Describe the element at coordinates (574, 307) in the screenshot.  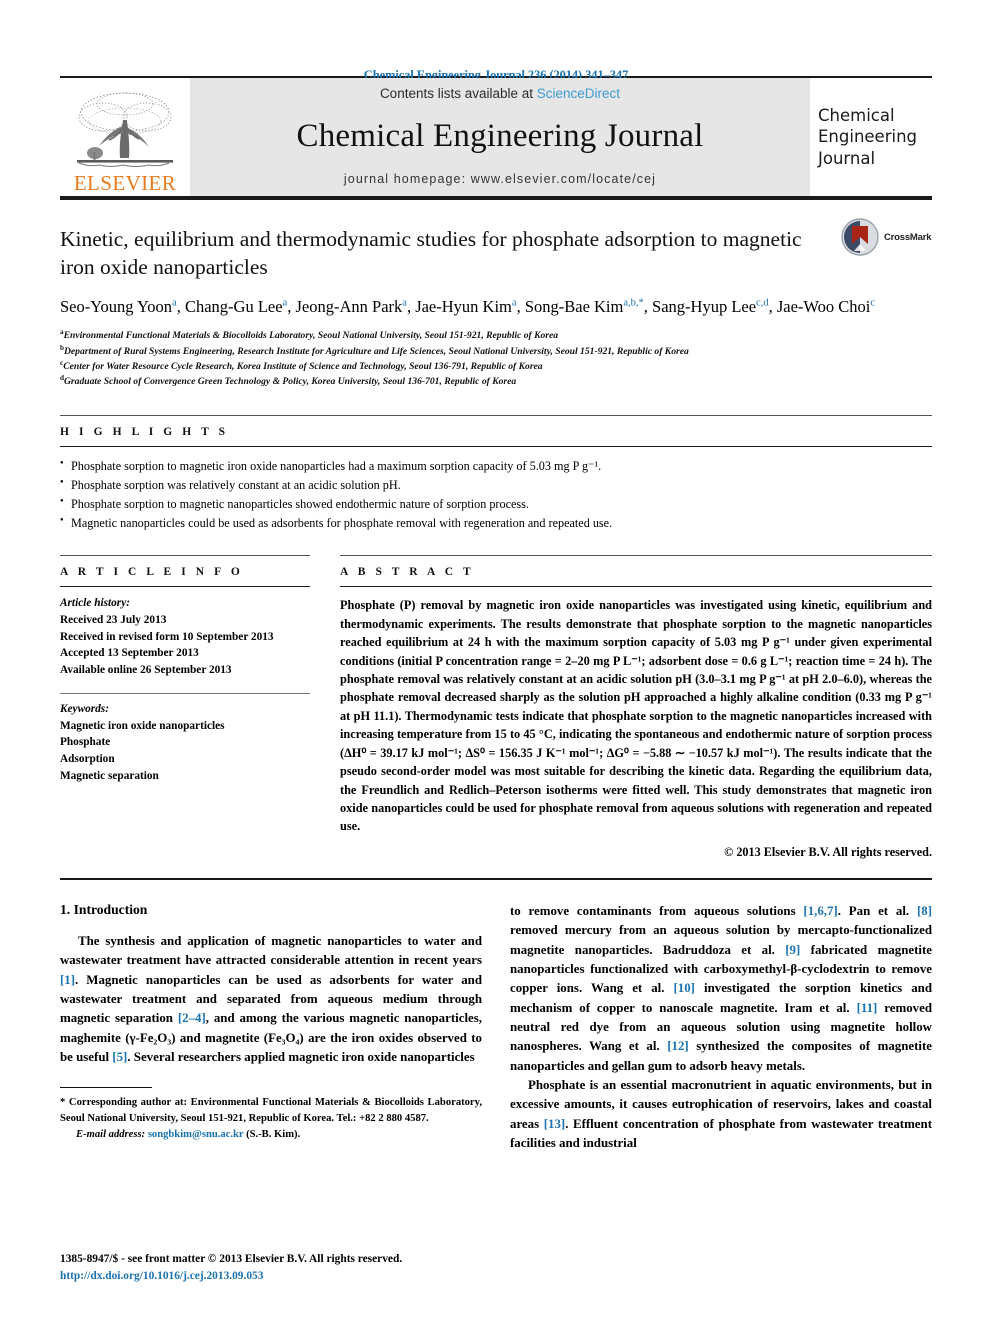
I see `author-name: Song-Bae Kim` at that location.